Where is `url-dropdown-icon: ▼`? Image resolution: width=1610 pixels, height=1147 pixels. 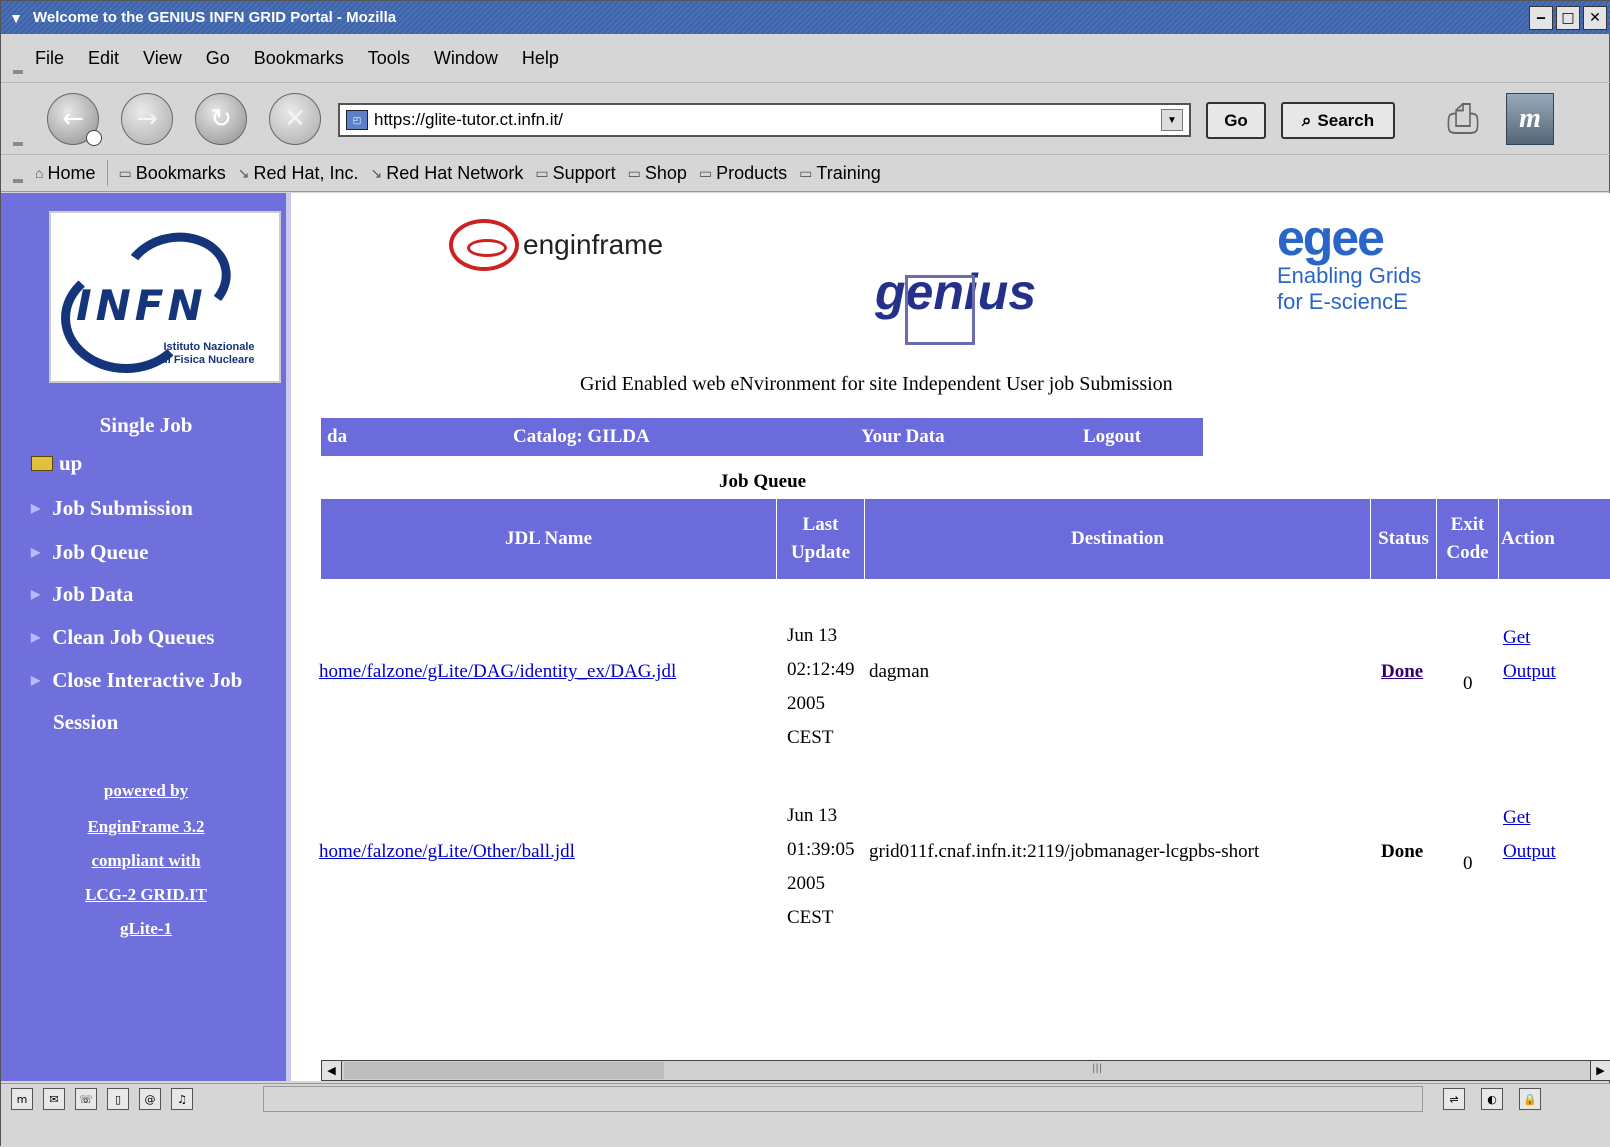 url-dropdown-icon: ▼ is located at coordinates (1172, 120).